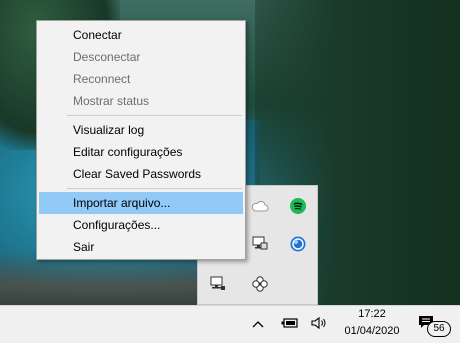 The width and height of the screenshot is (460, 343). I want to click on network-computer-icon, so click(260, 244).